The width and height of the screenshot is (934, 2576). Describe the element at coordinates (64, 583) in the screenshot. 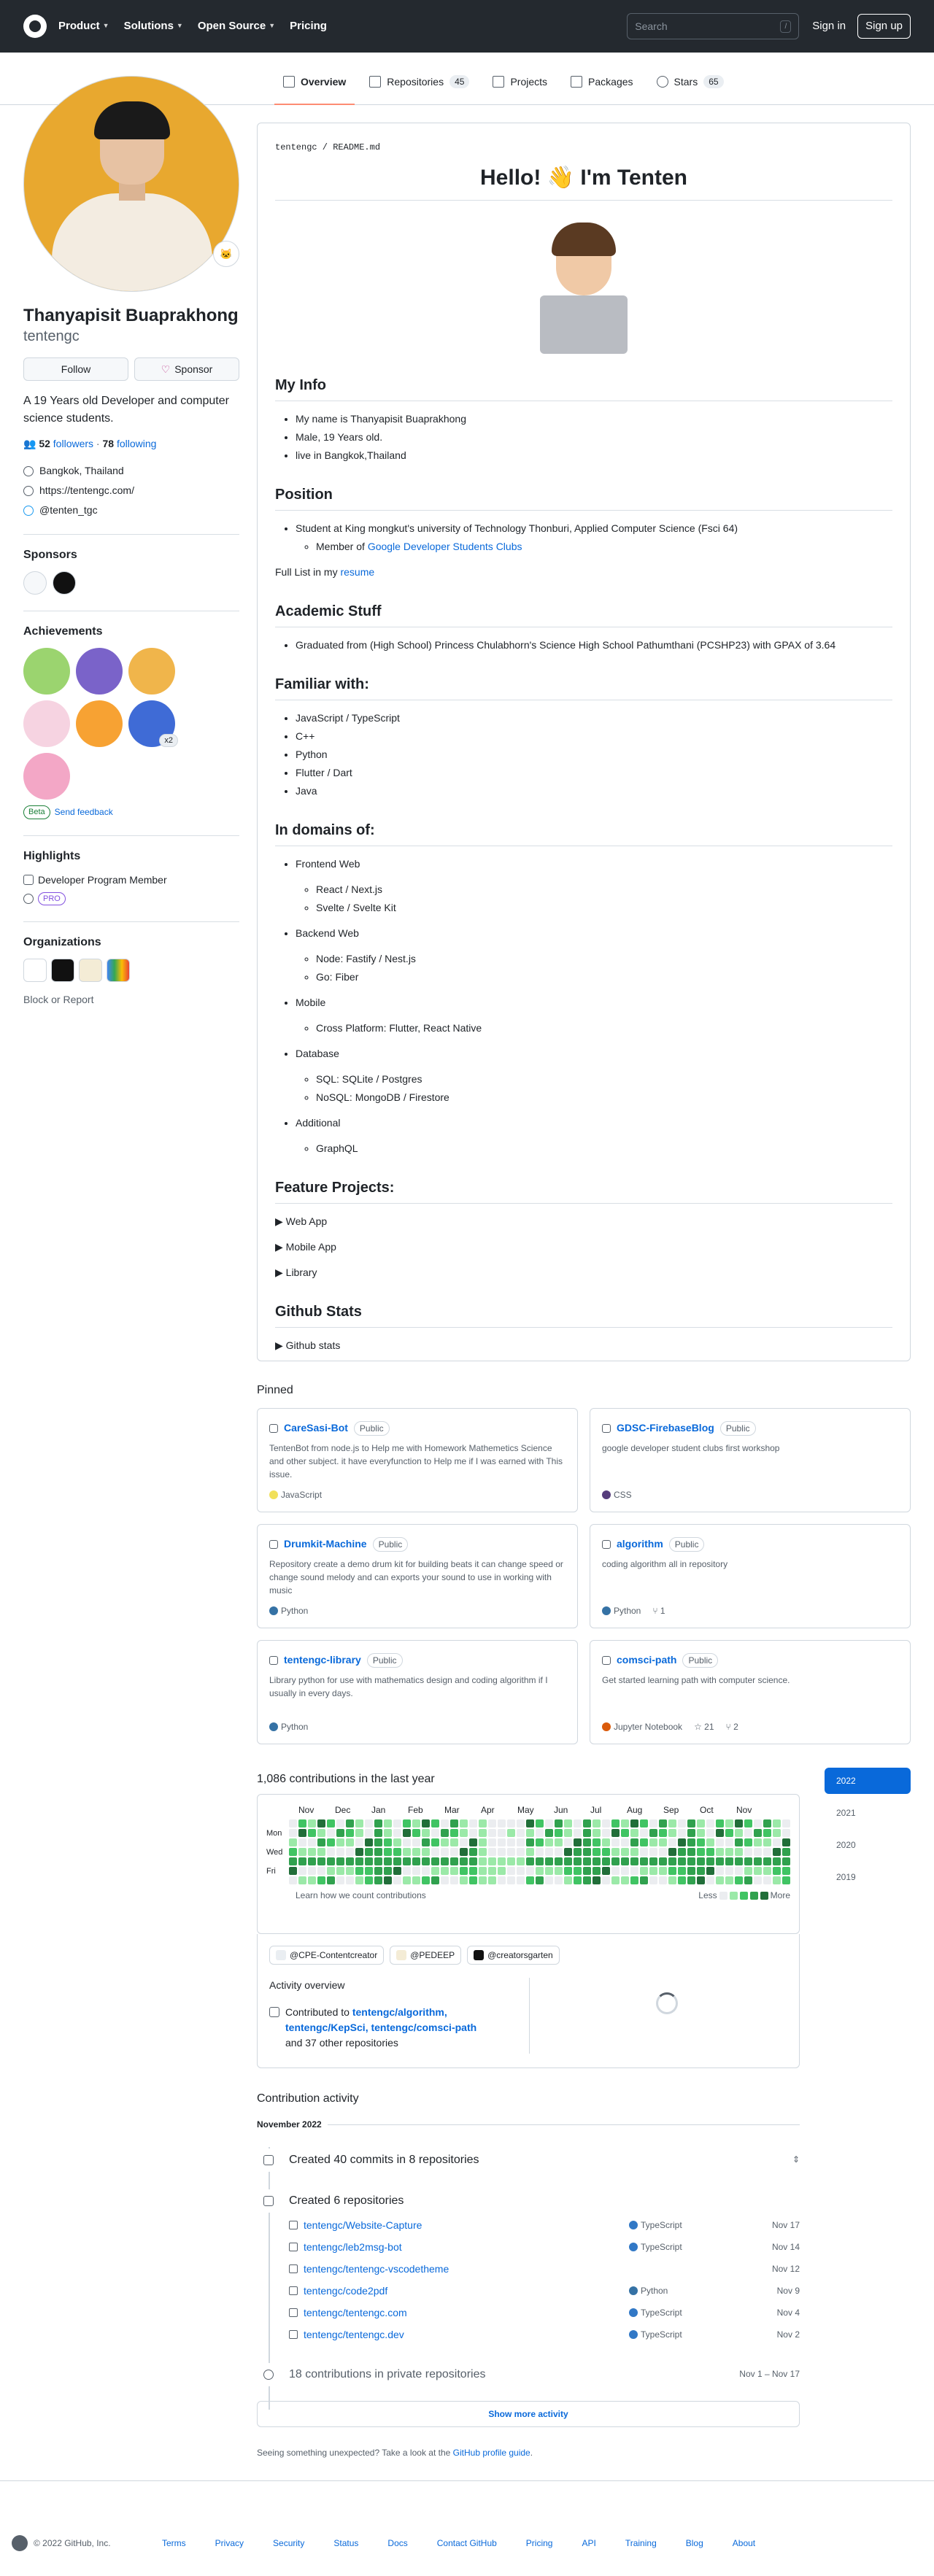

I see `sponsor-avatar` at that location.